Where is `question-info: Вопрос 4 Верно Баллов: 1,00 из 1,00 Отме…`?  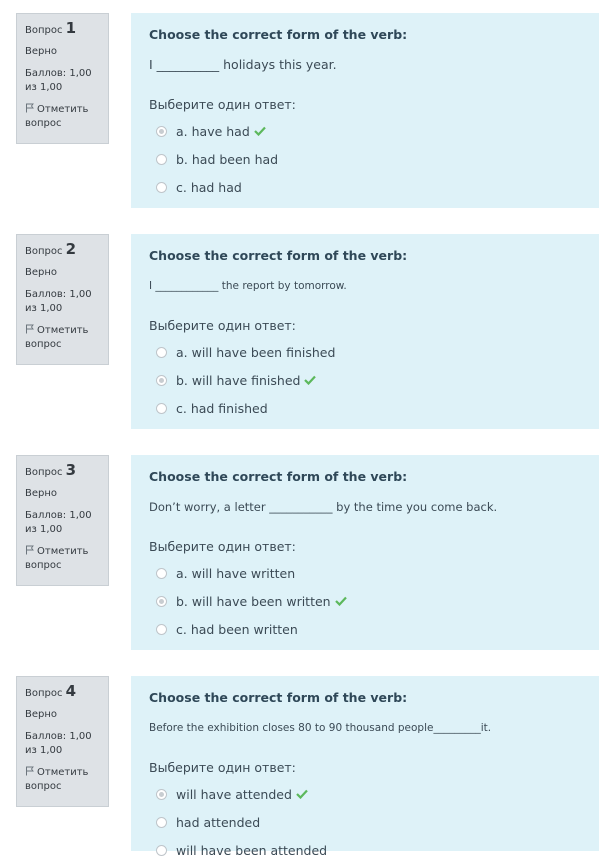
question-info: Вопрос 4 Верно Баллов: 1,00 из 1,00 Отме… is located at coordinates (62, 741).